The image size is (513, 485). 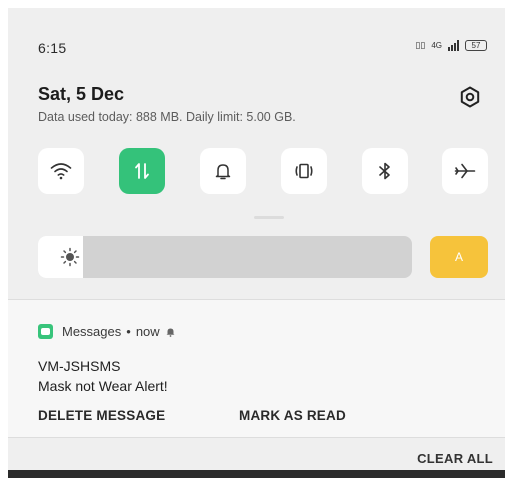 I want to click on messages-app-icon, so click(x=45, y=331).